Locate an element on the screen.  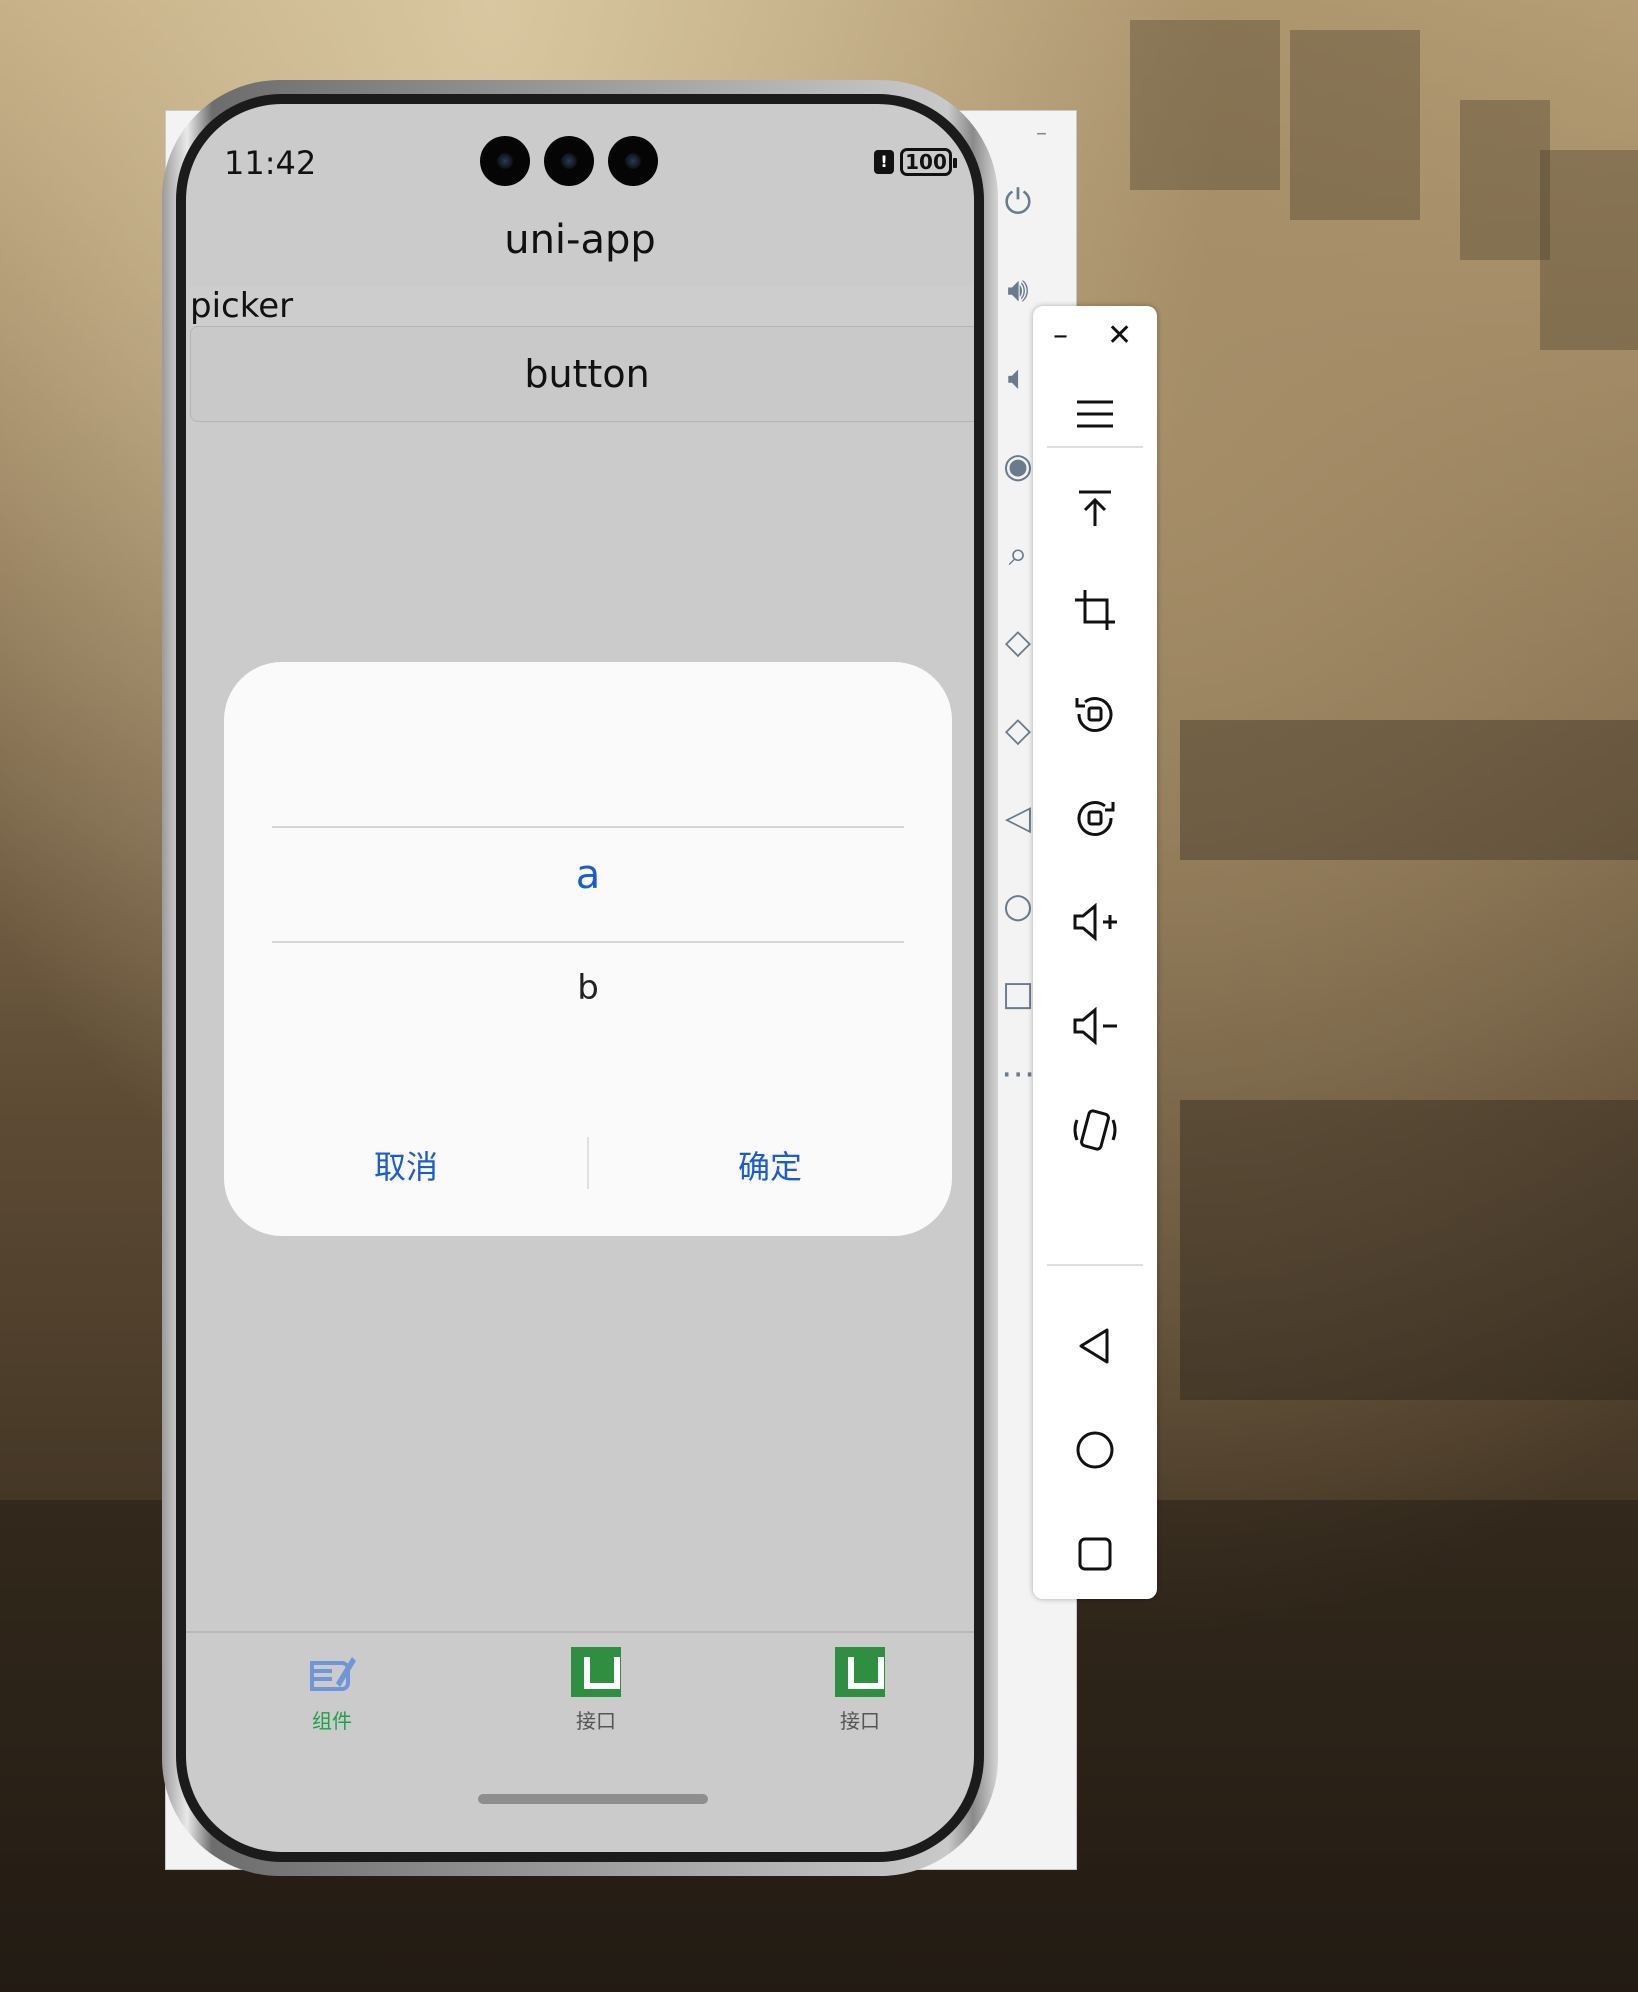
tab-api: 接口 is located at coordinates (596, 1690).